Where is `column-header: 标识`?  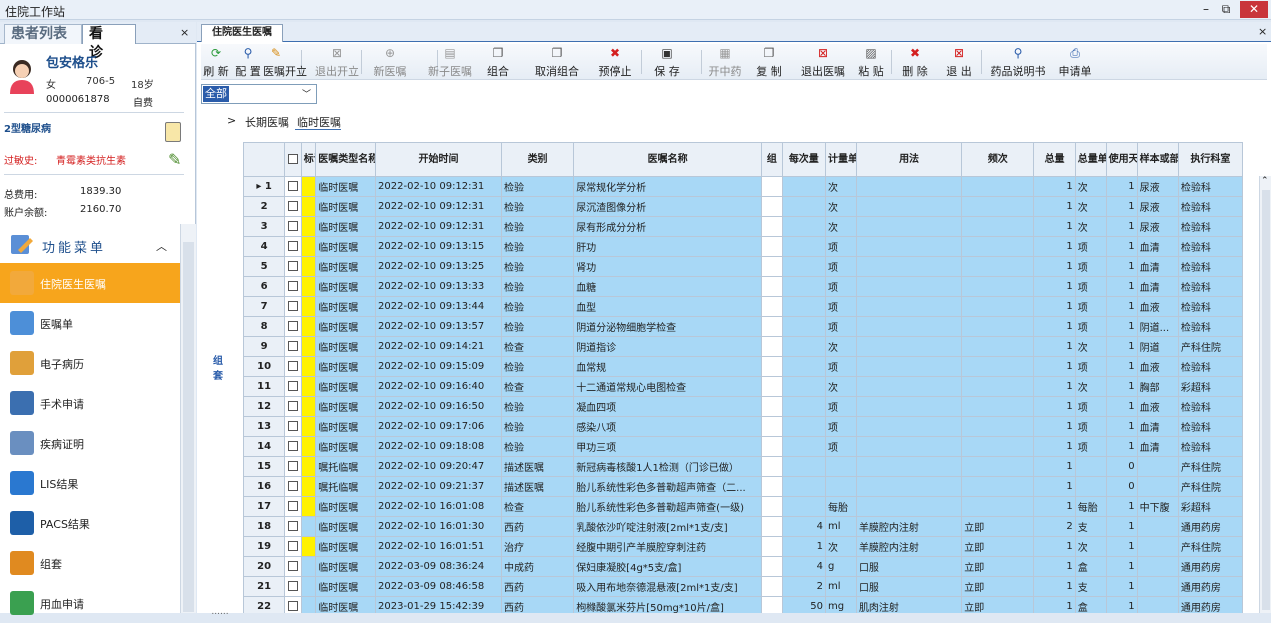
column-header: 标识 is located at coordinates (308, 159).